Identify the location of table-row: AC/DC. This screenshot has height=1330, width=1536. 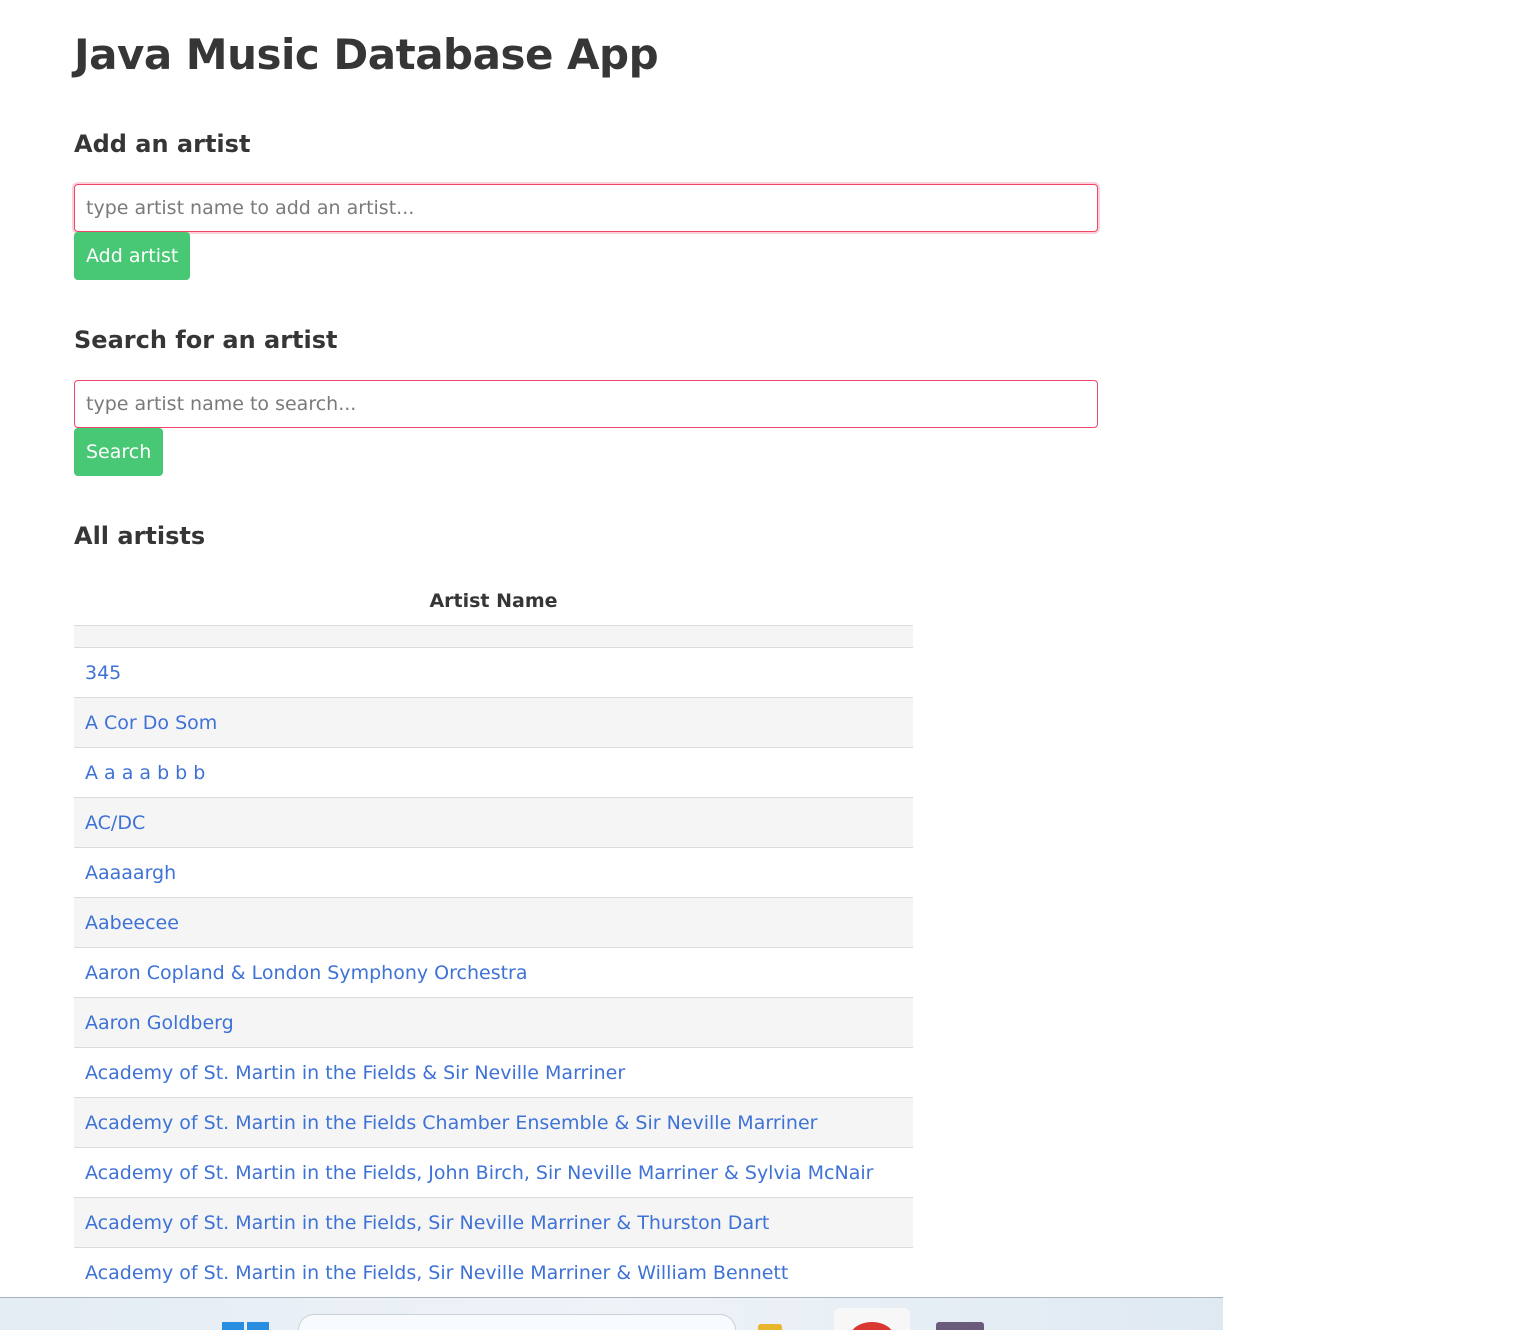
(493, 822).